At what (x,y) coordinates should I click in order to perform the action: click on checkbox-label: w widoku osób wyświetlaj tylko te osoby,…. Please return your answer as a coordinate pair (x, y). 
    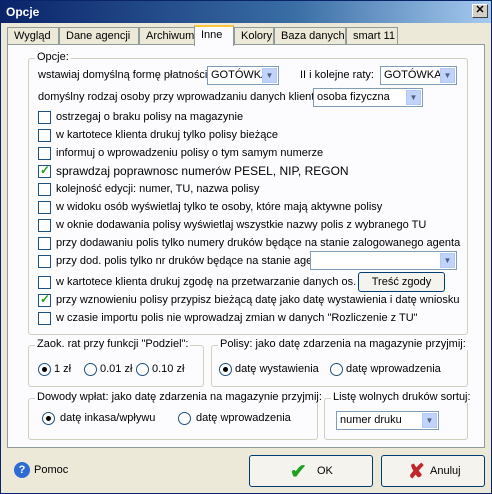
    Looking at the image, I should click on (219, 207).